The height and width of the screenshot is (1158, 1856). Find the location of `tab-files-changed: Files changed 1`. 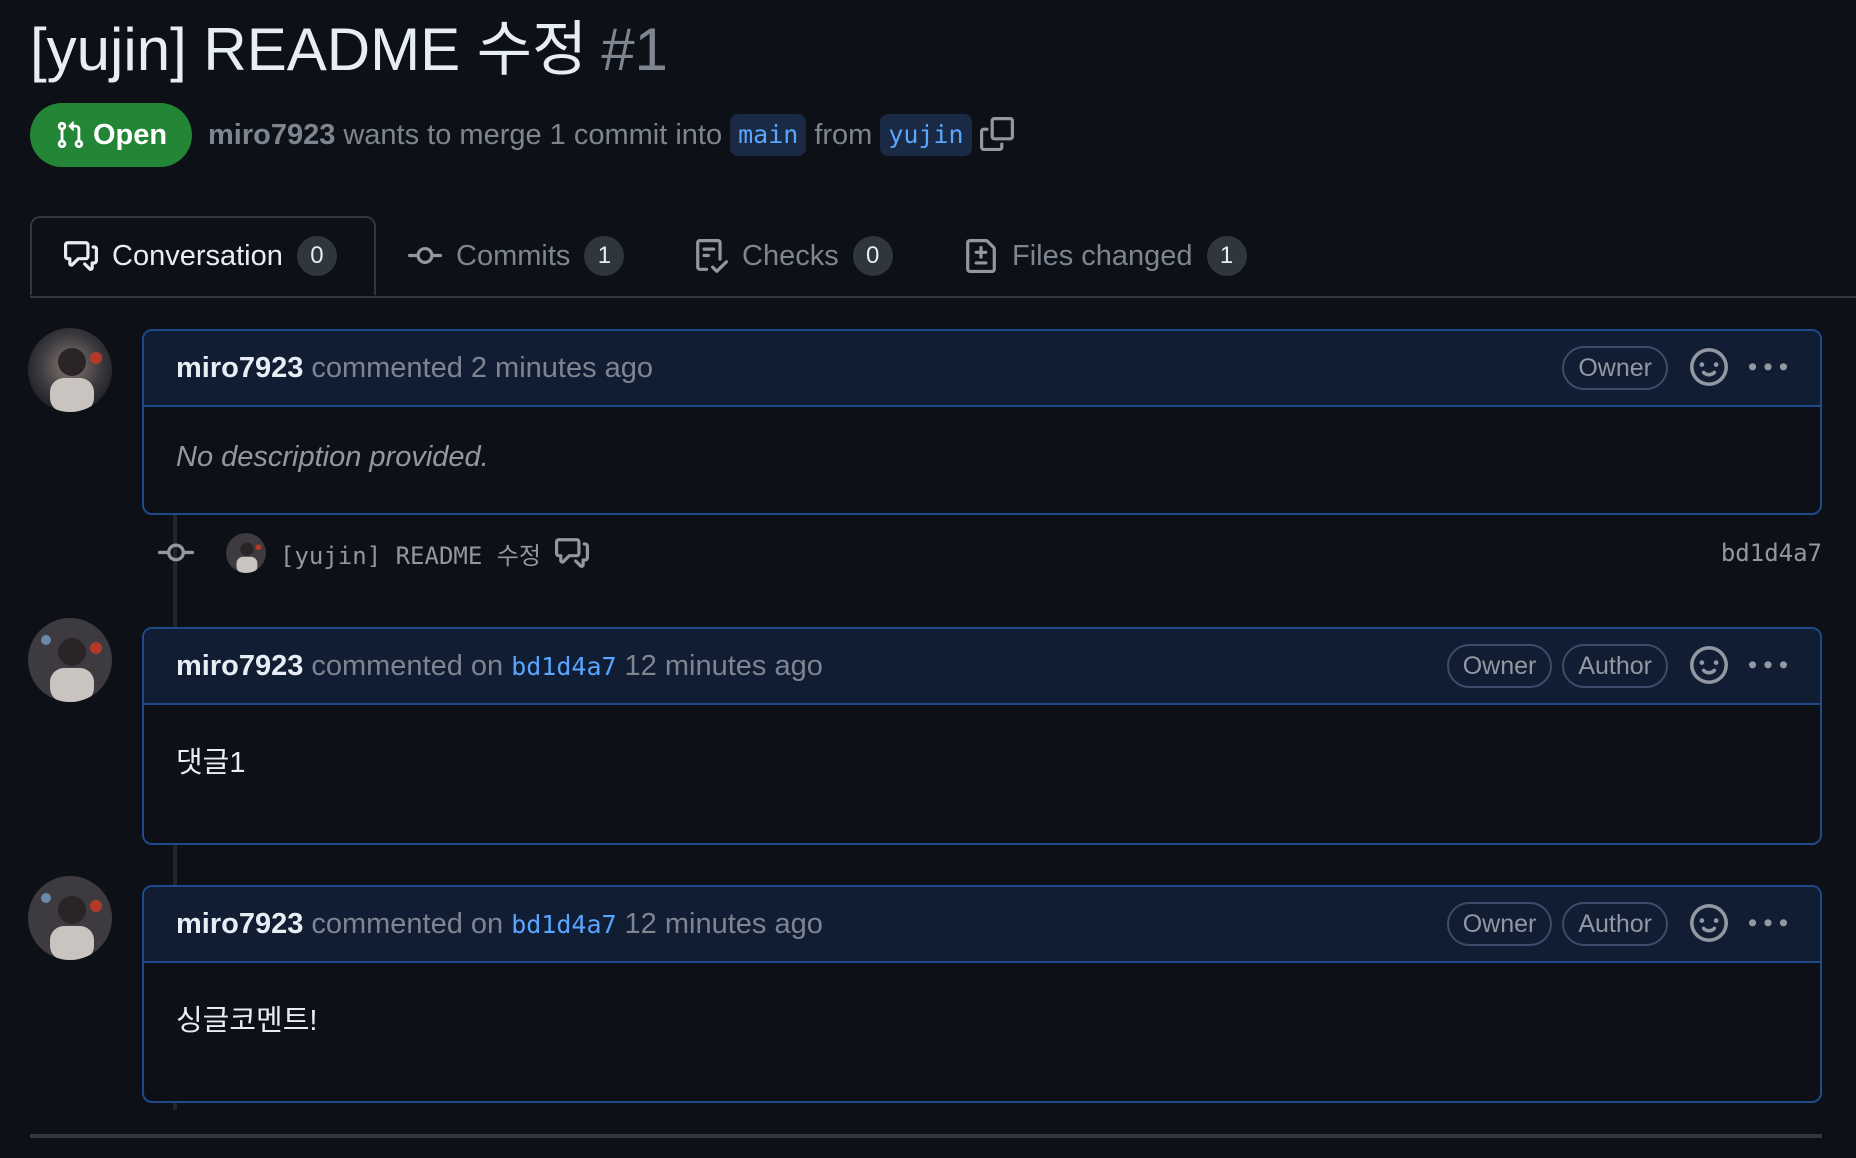

tab-files-changed: Files changed 1 is located at coordinates (1105, 256).